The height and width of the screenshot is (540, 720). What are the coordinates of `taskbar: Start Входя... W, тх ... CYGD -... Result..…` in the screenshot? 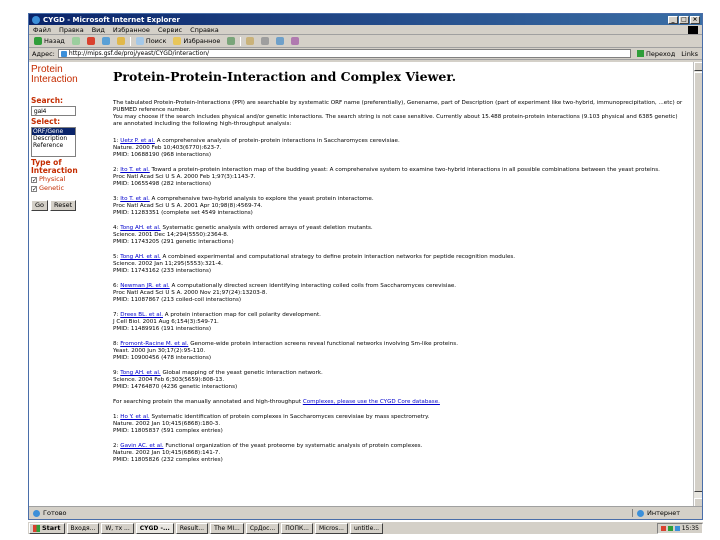 It's located at (365, 527).